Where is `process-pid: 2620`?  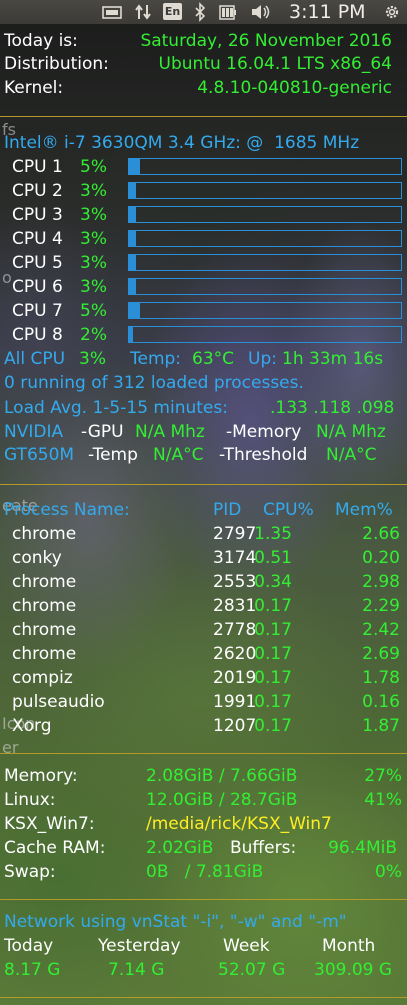 process-pid: 2620 is located at coordinates (235, 654).